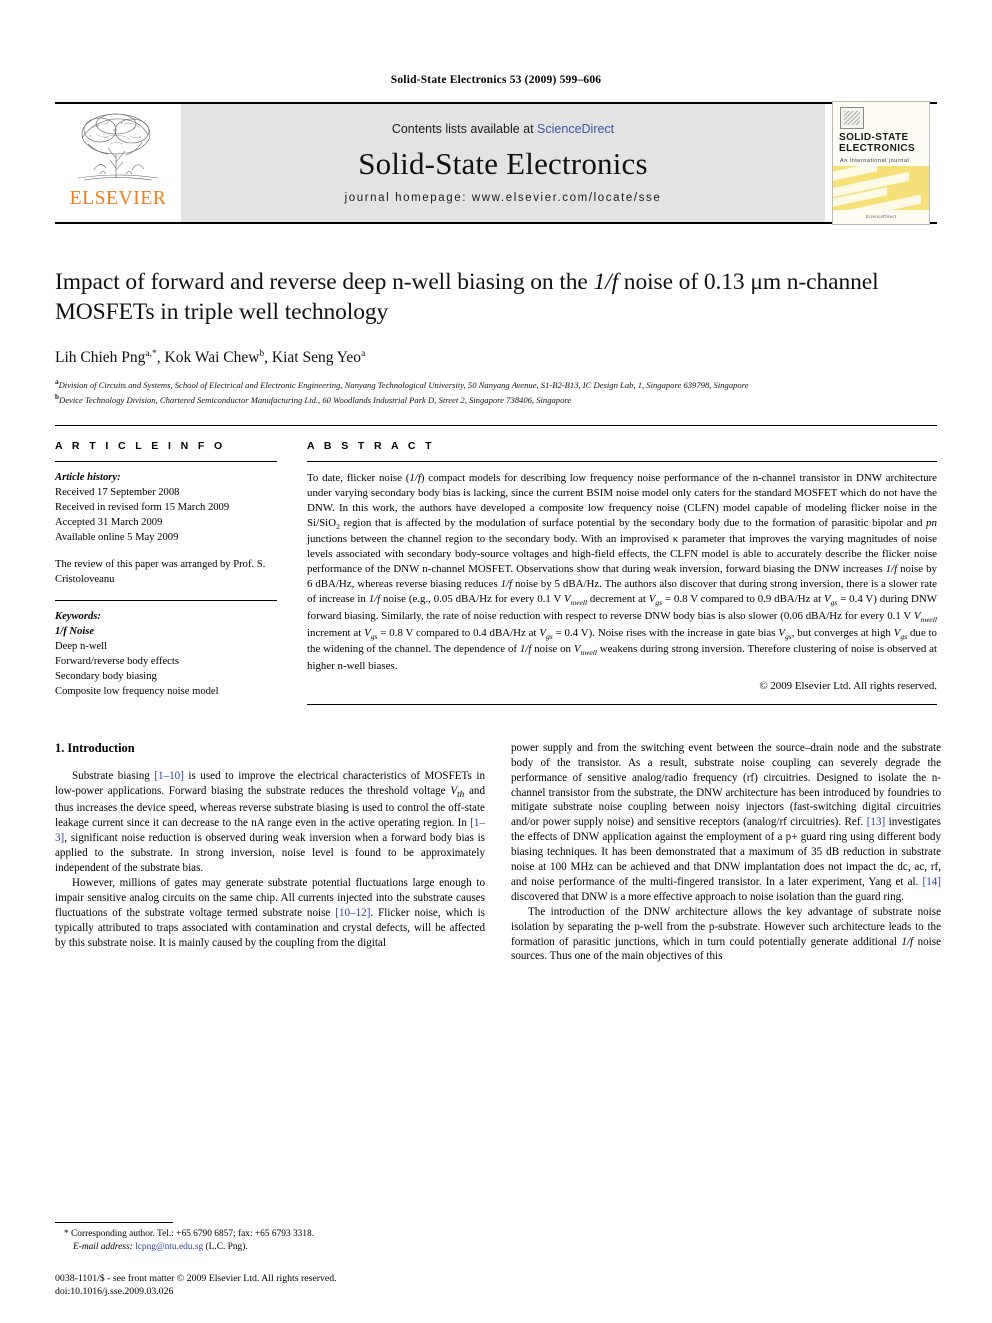 This screenshot has width=992, height=1323. Describe the element at coordinates (363, 354) in the screenshot. I see `author-3-sup: a` at that location.